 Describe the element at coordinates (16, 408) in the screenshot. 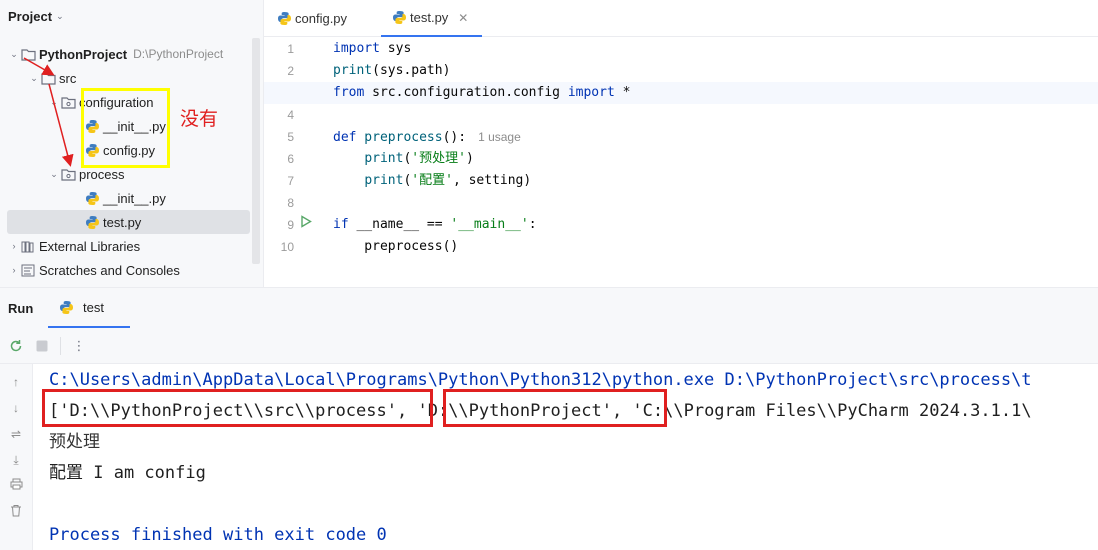

I see `arrow-down-icon: ↓` at that location.